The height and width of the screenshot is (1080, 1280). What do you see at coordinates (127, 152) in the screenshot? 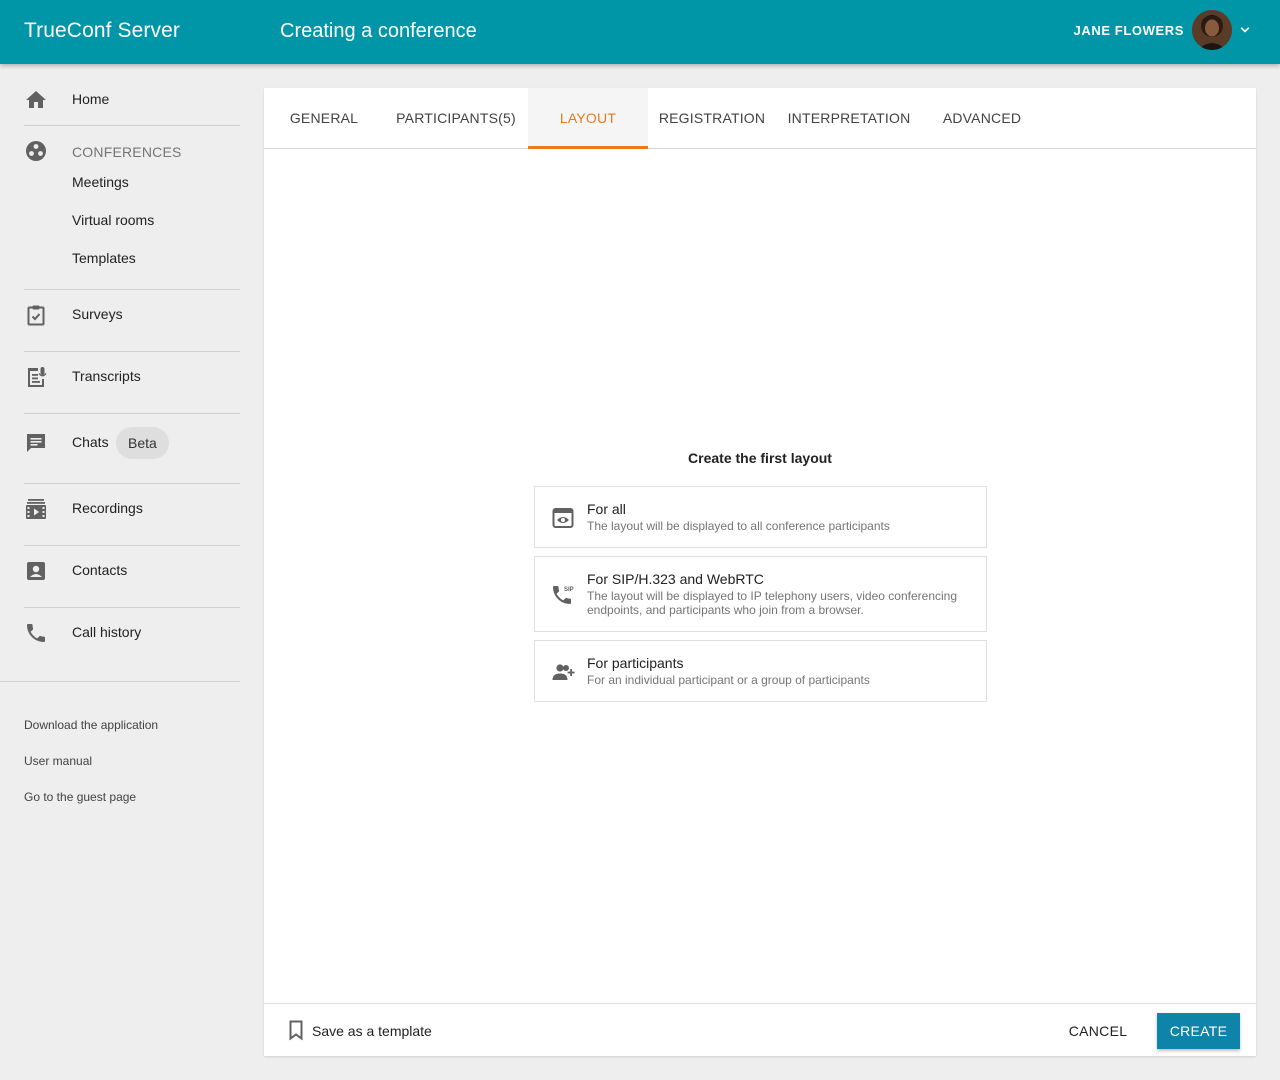
I see `sidebar-section-conferences: CONFERENCES` at bounding box center [127, 152].